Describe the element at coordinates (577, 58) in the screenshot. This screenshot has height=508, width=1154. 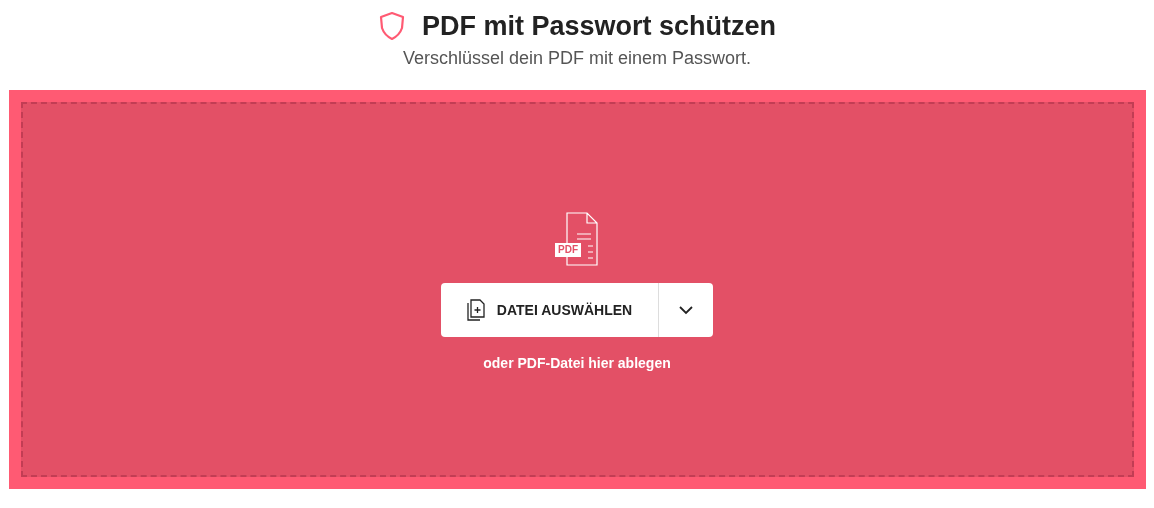
I see `page-subtitle: Verschlüssel dein PDF mit einem Passwort.` at that location.